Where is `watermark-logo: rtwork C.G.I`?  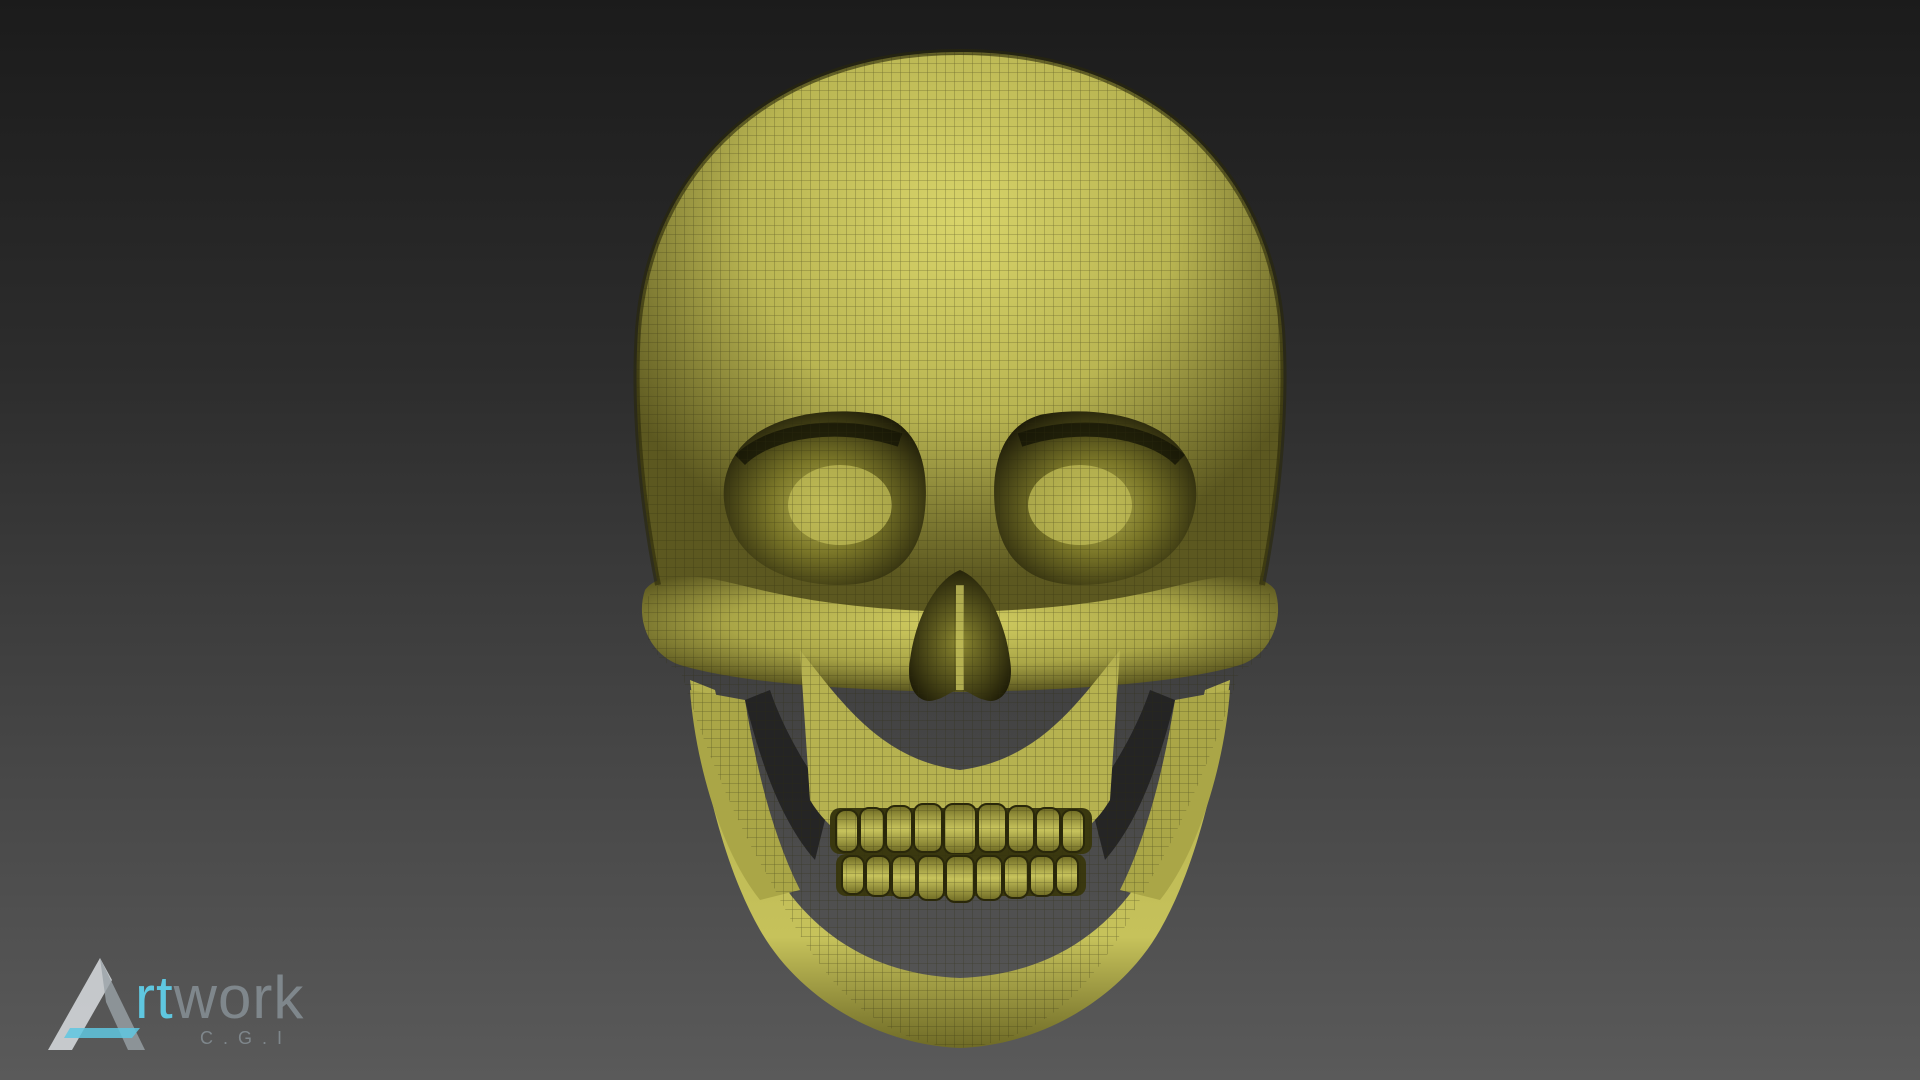
watermark-logo: rtwork C.G.I is located at coordinates (205, 1005).